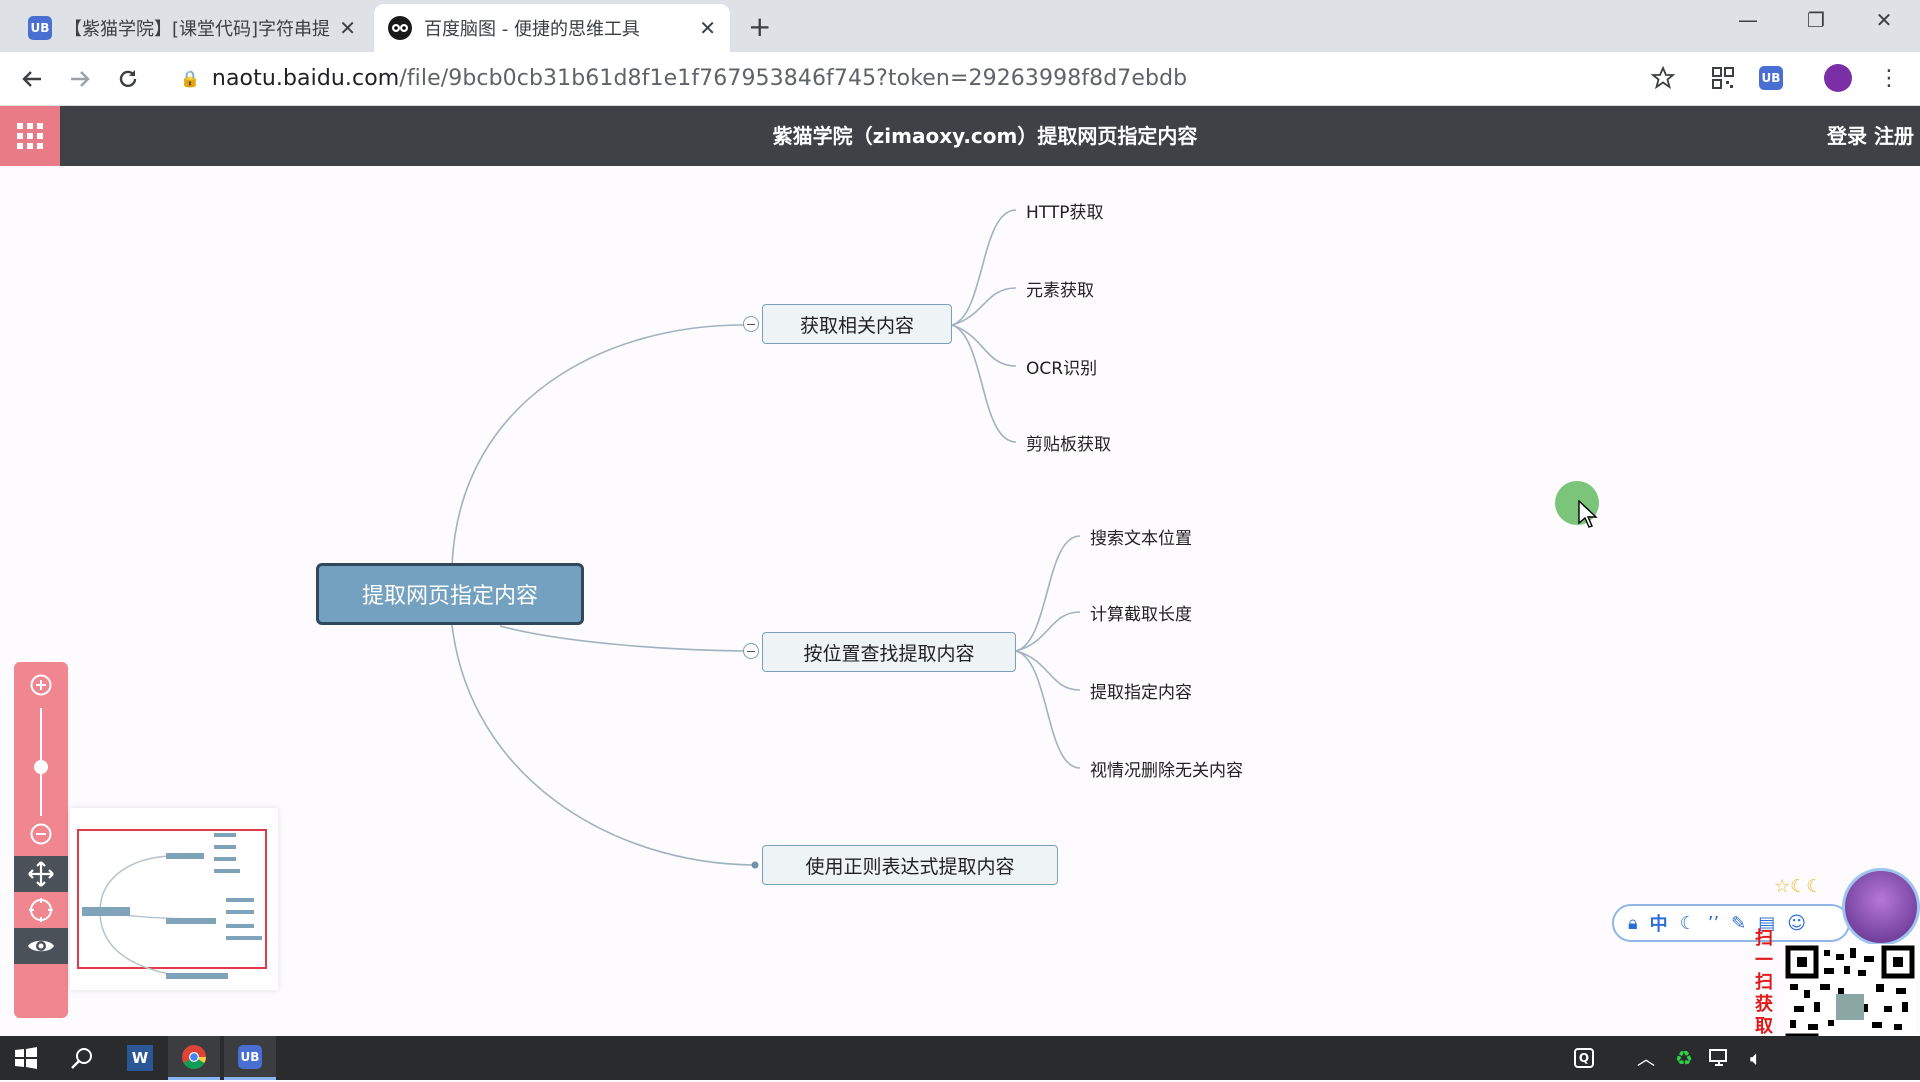  Describe the element at coordinates (1061, 366) in the screenshot. I see `leaf-node: OCR识别` at that location.